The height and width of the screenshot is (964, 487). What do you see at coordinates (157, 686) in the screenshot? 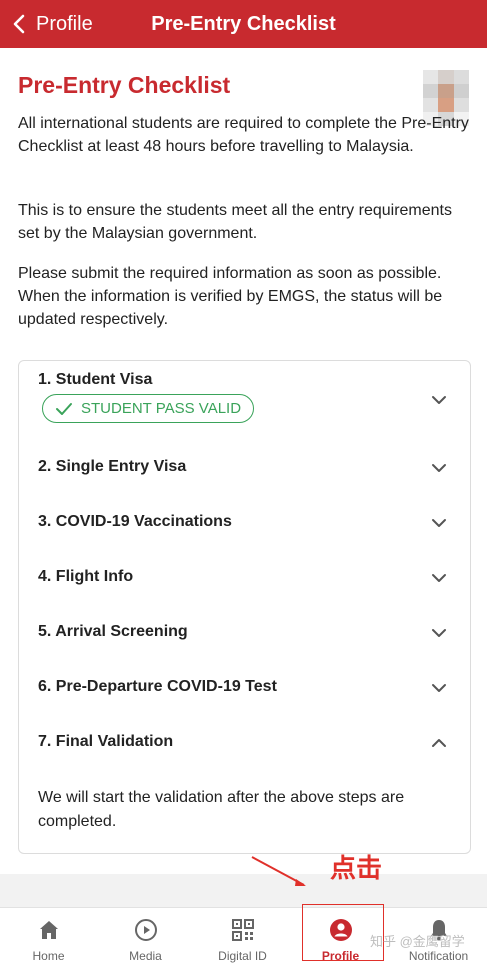
I see `checklist-item-label: 6. Pre-Departure COVID-19 Test` at bounding box center [157, 686].